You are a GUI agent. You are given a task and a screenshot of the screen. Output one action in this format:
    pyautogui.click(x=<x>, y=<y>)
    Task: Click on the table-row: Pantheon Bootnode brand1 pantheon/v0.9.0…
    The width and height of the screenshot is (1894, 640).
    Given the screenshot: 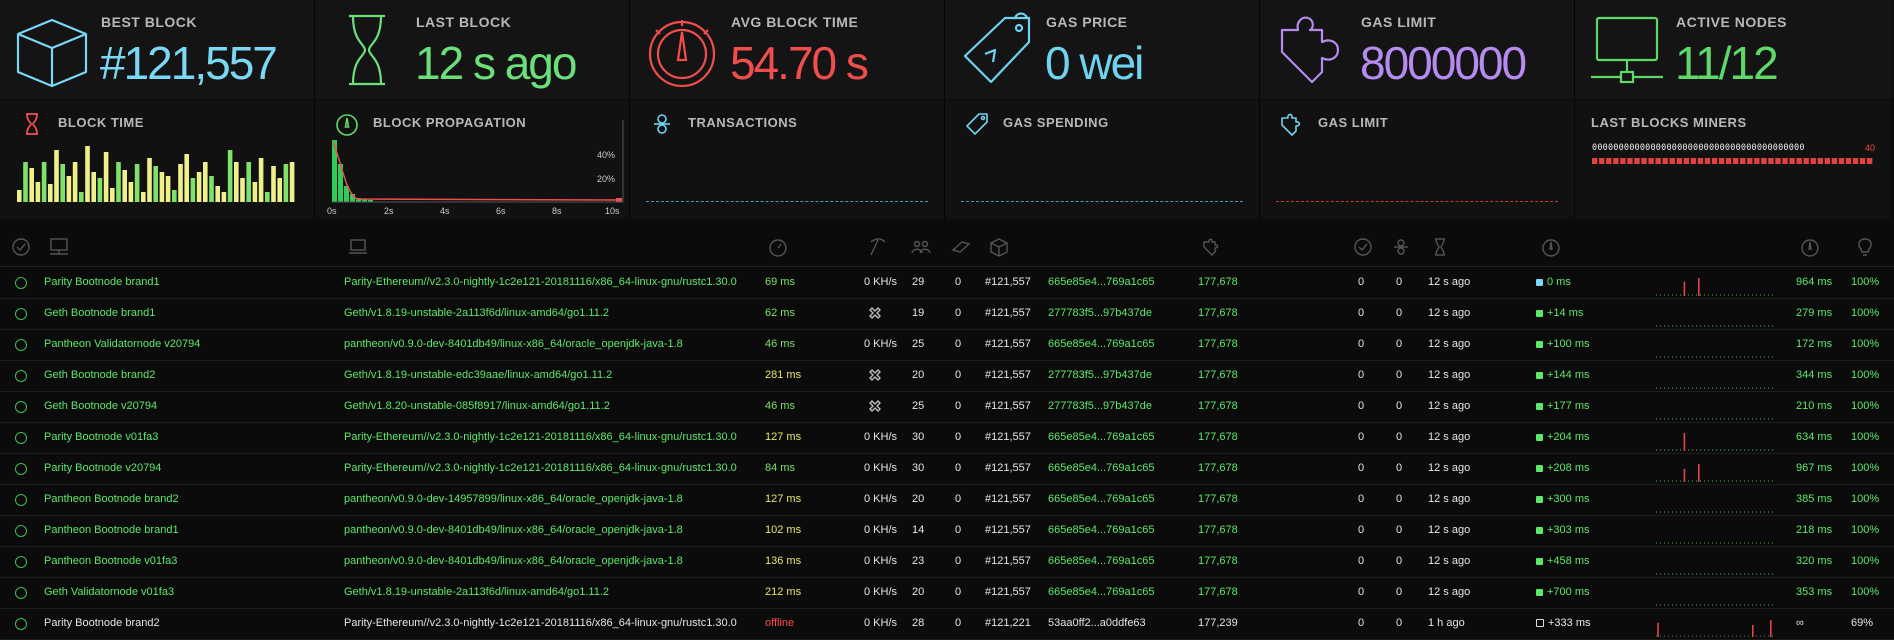 What is the action you would take?
    pyautogui.click(x=947, y=531)
    